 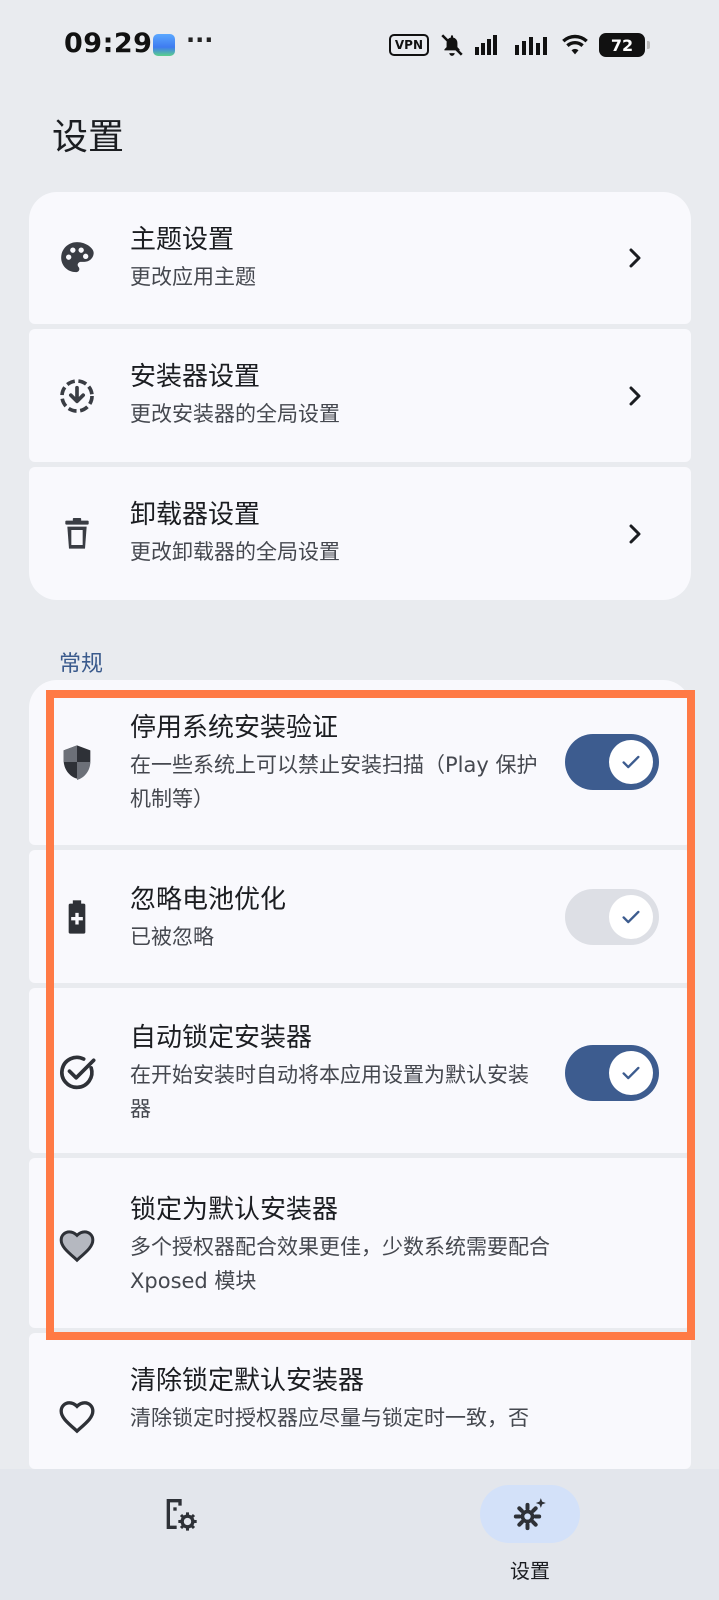 I want to click on heart-filled-icon, so click(x=77, y=1246).